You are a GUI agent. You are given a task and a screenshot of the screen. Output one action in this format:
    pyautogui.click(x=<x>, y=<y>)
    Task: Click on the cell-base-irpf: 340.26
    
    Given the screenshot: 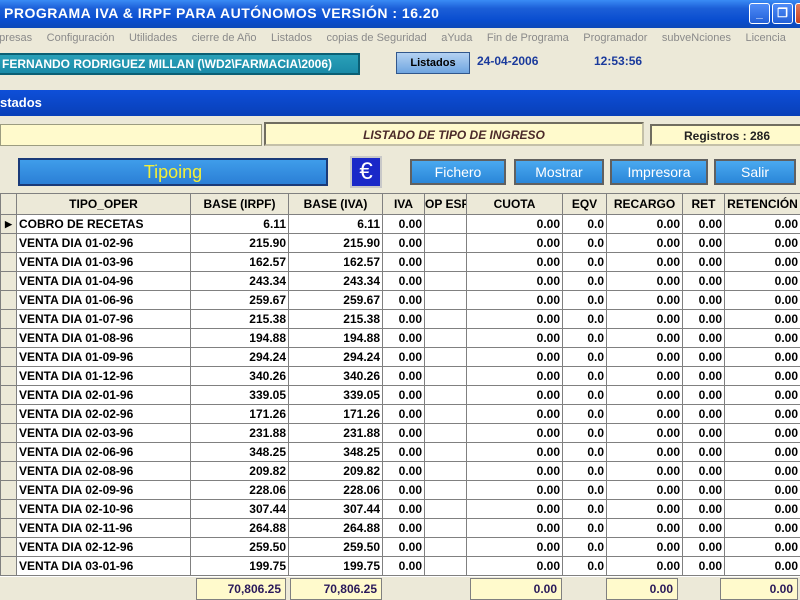 What is the action you would take?
    pyautogui.click(x=239, y=376)
    